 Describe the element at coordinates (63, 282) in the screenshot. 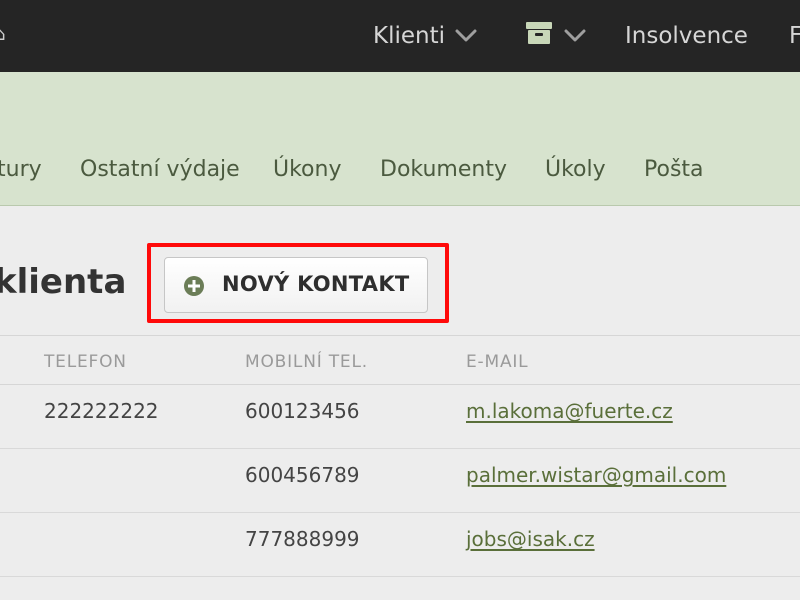

I see `page-title: klienta` at that location.